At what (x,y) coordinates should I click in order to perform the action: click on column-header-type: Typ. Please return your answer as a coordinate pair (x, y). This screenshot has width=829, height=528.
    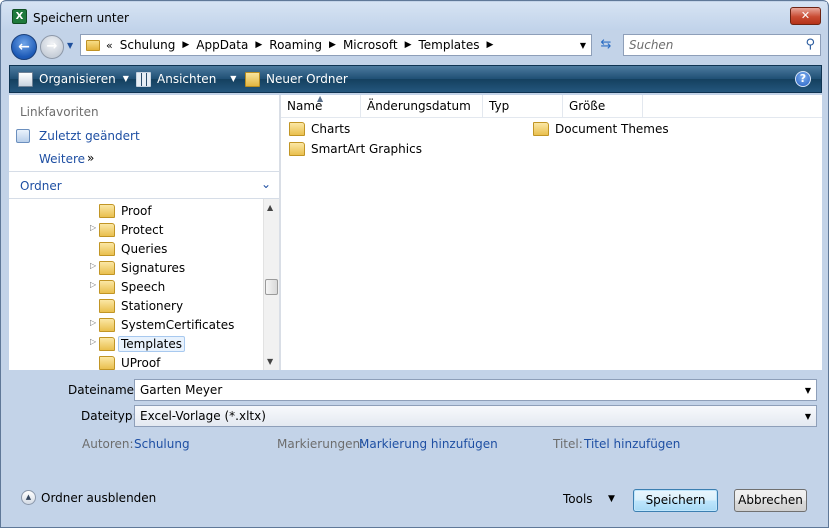
    Looking at the image, I should click on (523, 106).